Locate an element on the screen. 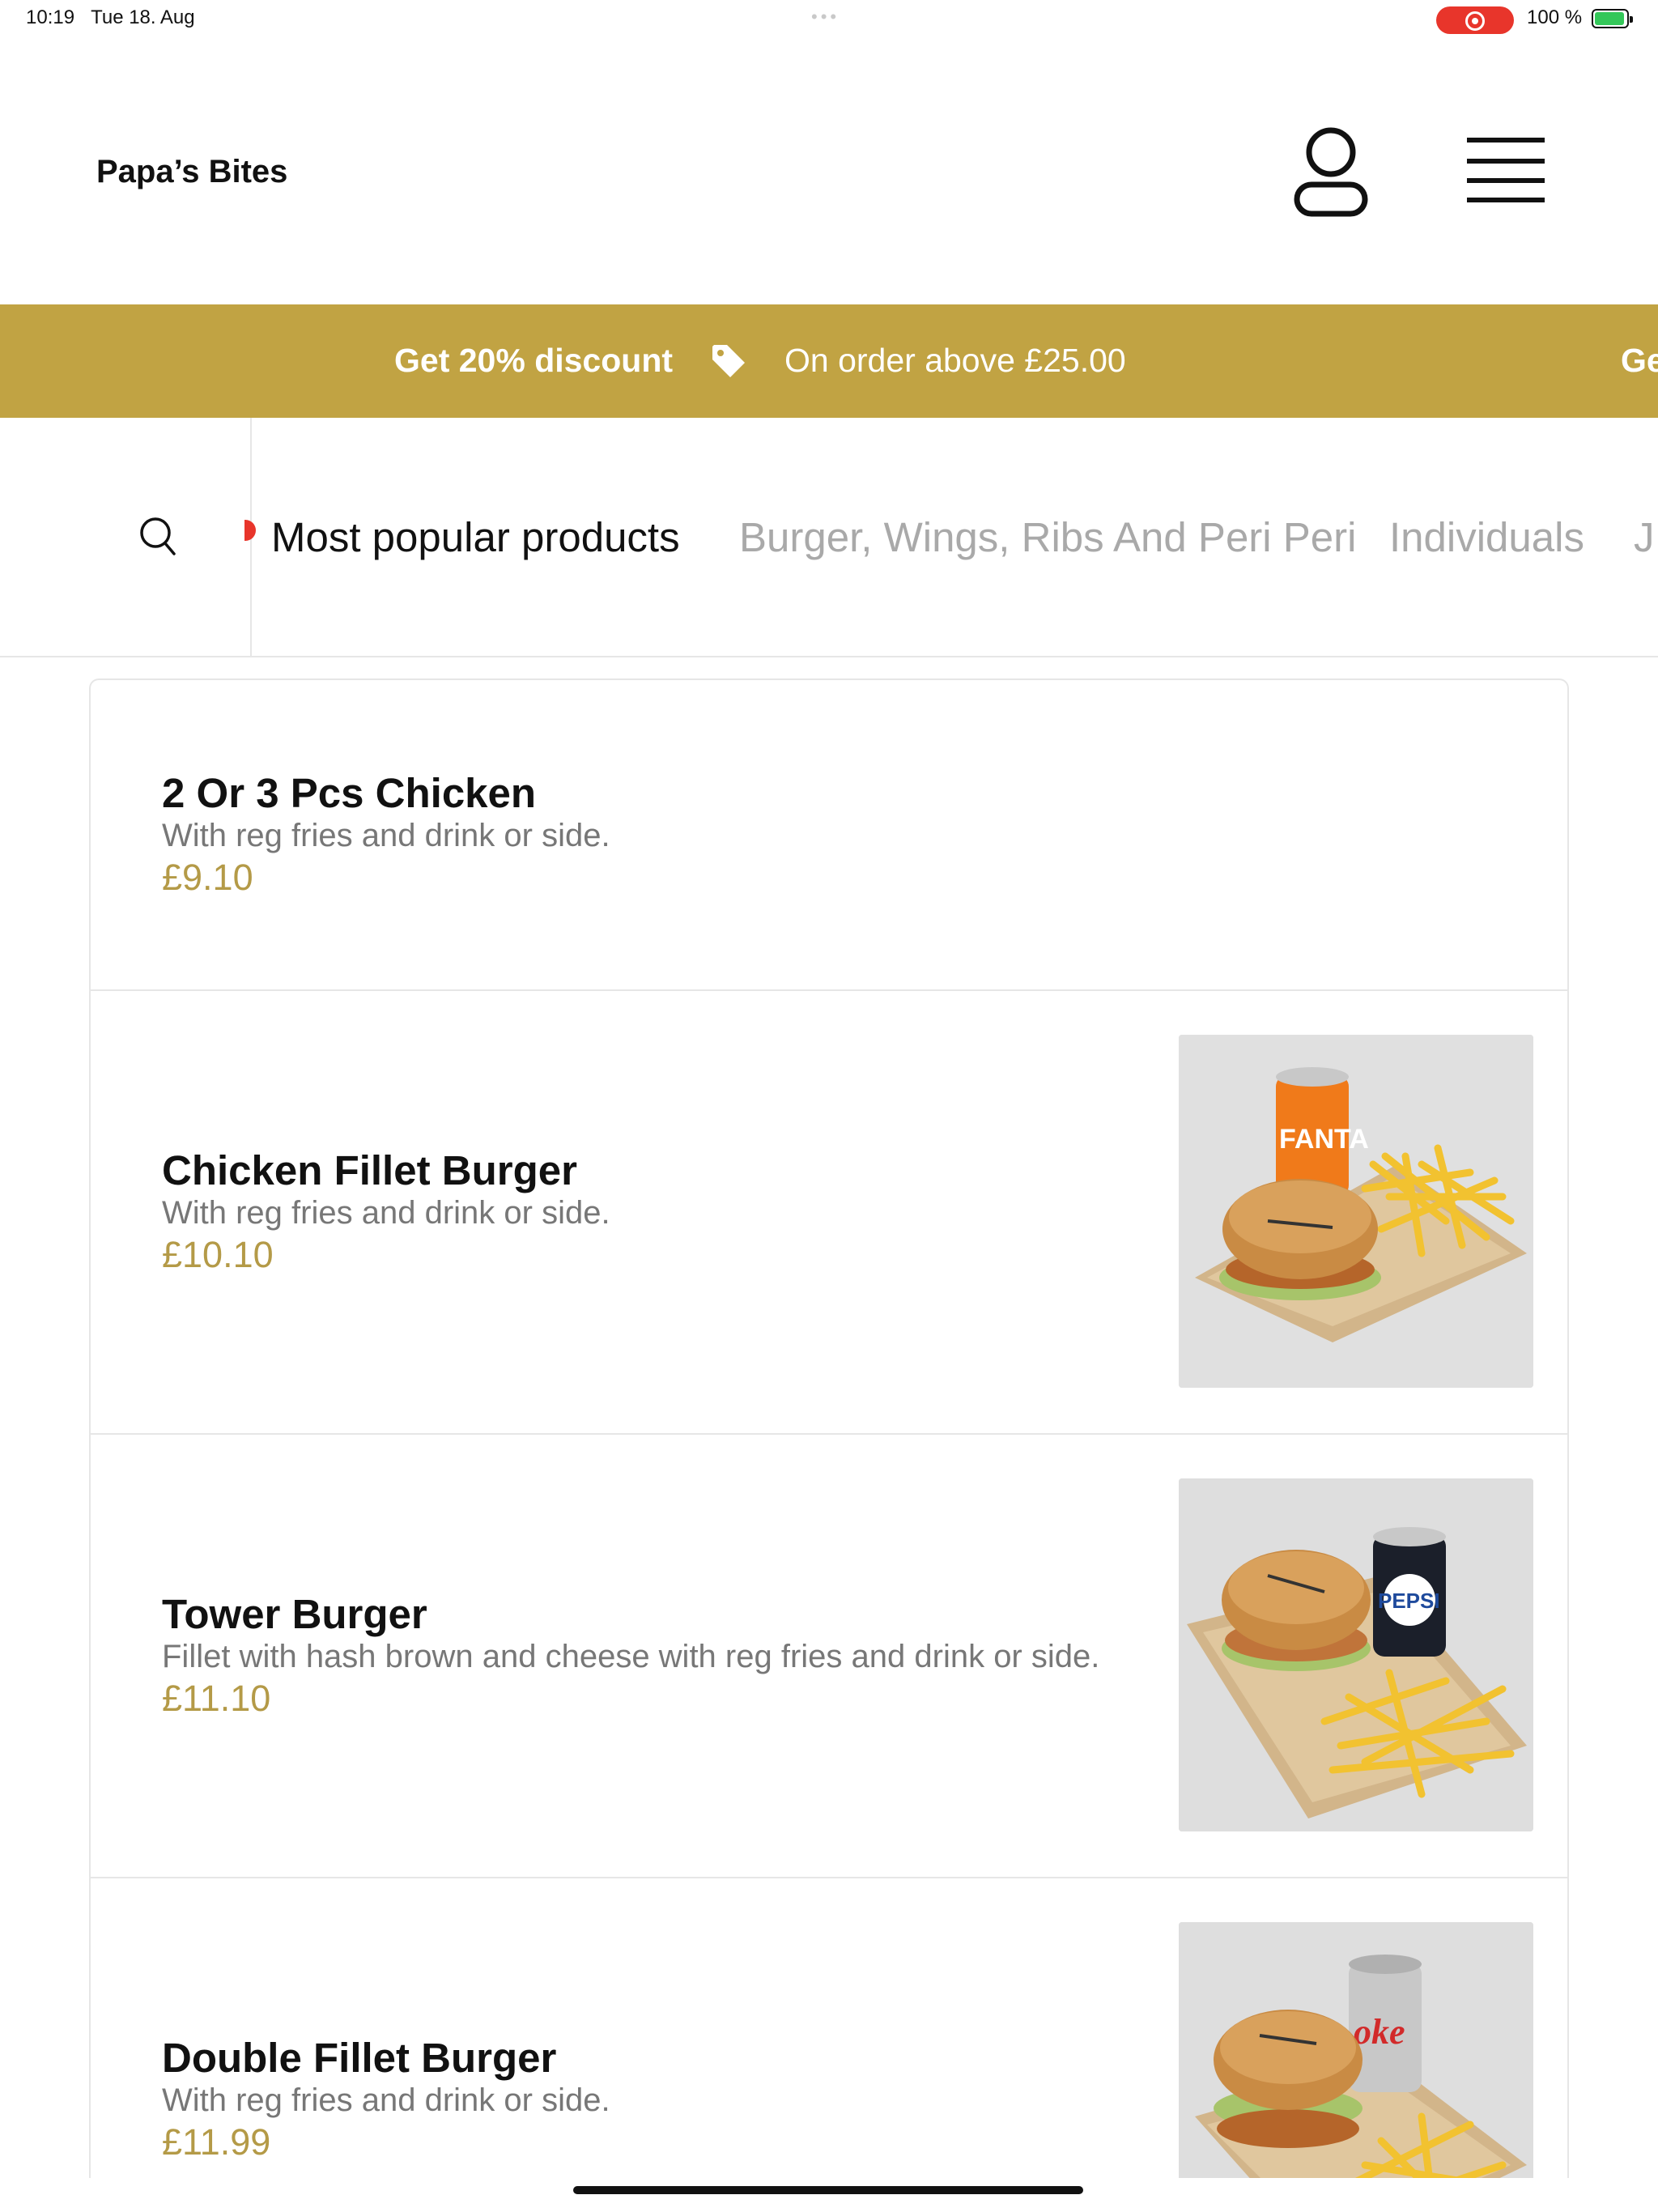  bottom-safe-area is located at coordinates (829, 2195).